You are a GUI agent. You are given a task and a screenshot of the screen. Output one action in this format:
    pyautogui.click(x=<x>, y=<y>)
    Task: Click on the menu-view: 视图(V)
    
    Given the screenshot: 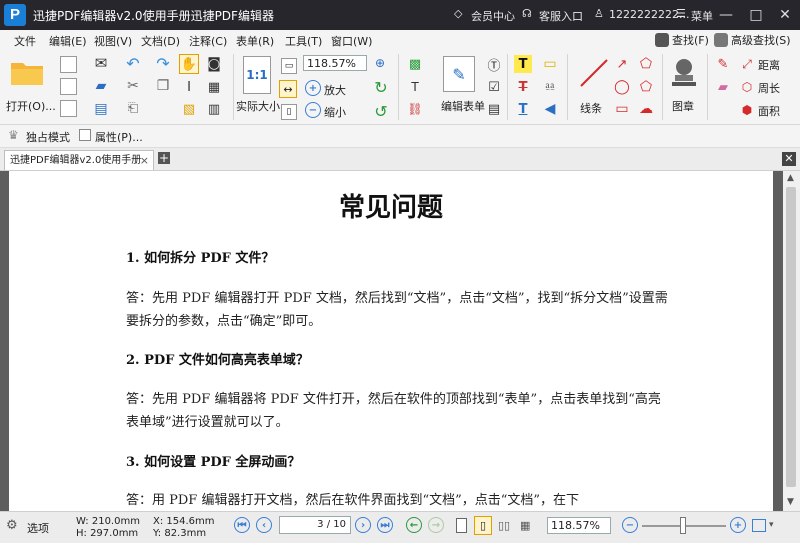 What is the action you would take?
    pyautogui.click(x=113, y=41)
    